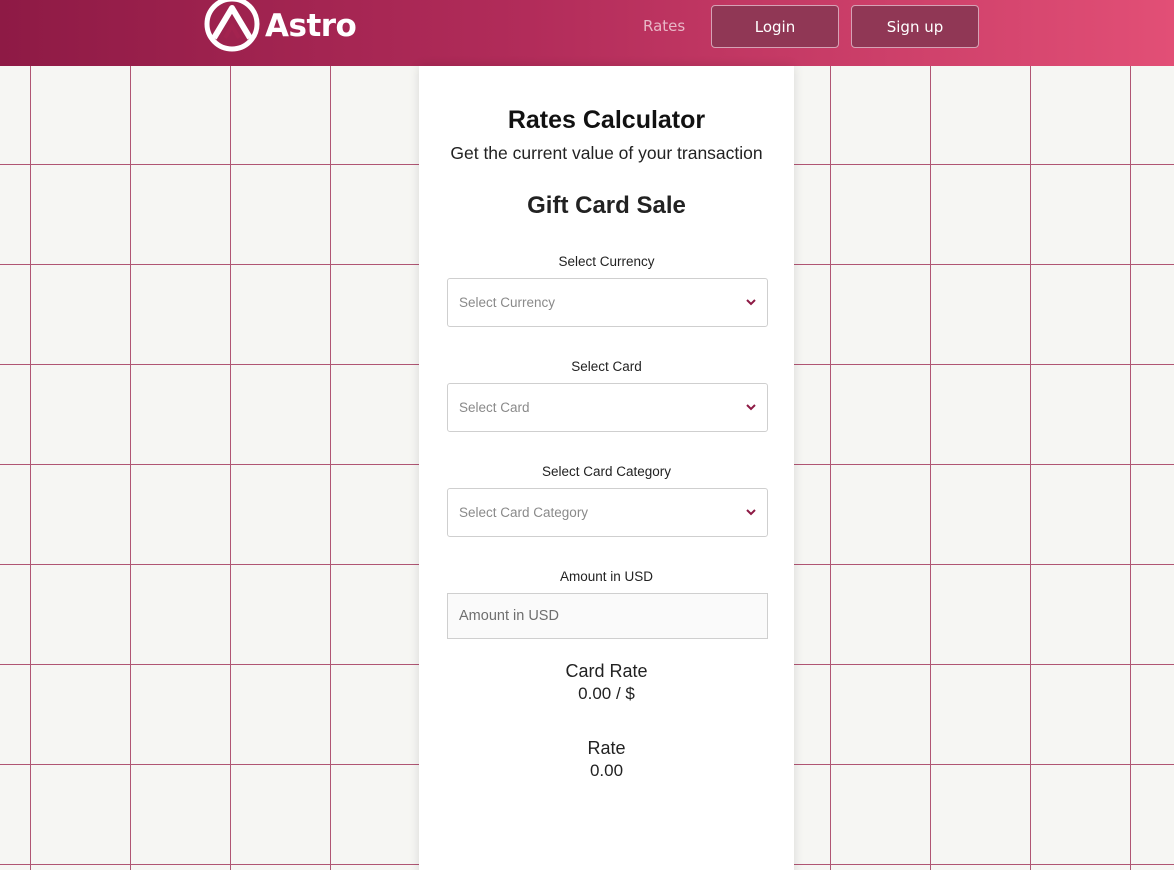  What do you see at coordinates (775, 26) in the screenshot?
I see `login-button: Login` at bounding box center [775, 26].